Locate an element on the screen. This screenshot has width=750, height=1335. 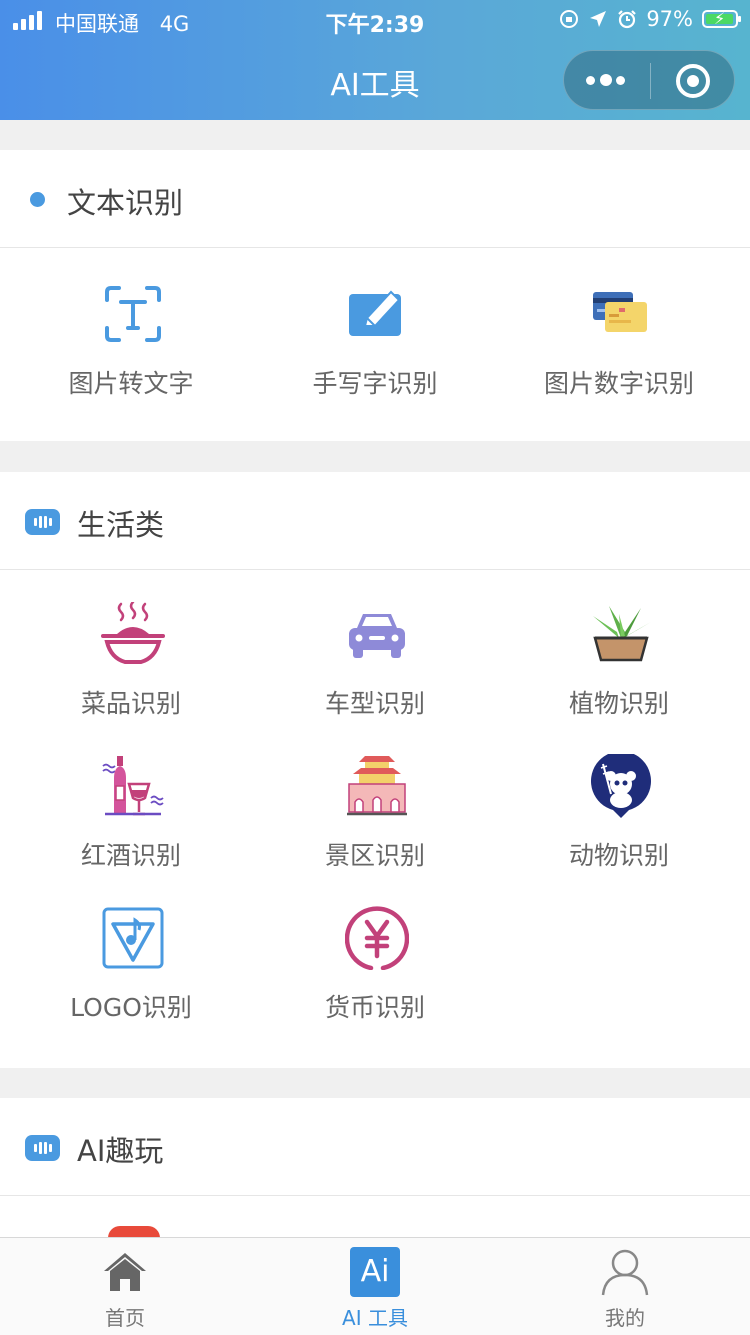
capsule-divider is located at coordinates (650, 81).